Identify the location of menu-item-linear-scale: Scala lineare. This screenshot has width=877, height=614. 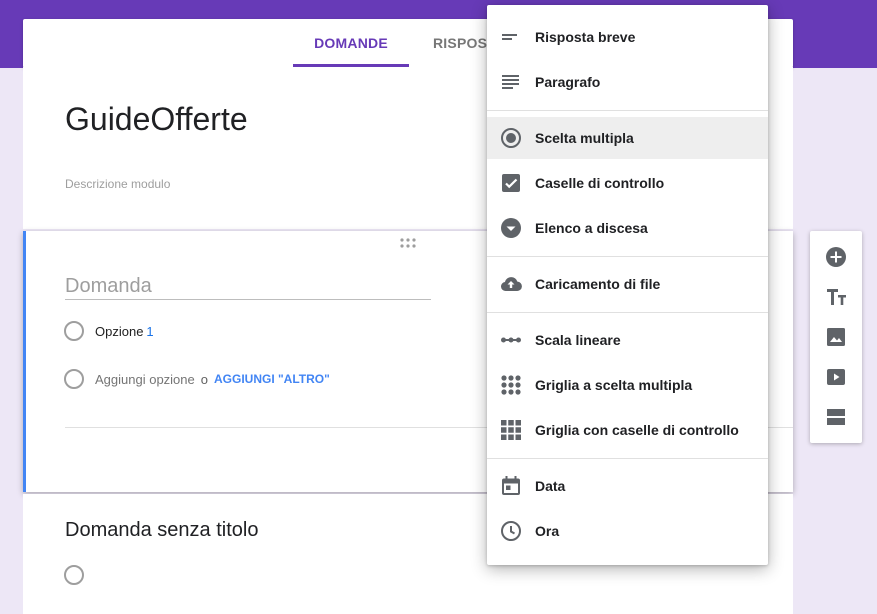
(627, 340).